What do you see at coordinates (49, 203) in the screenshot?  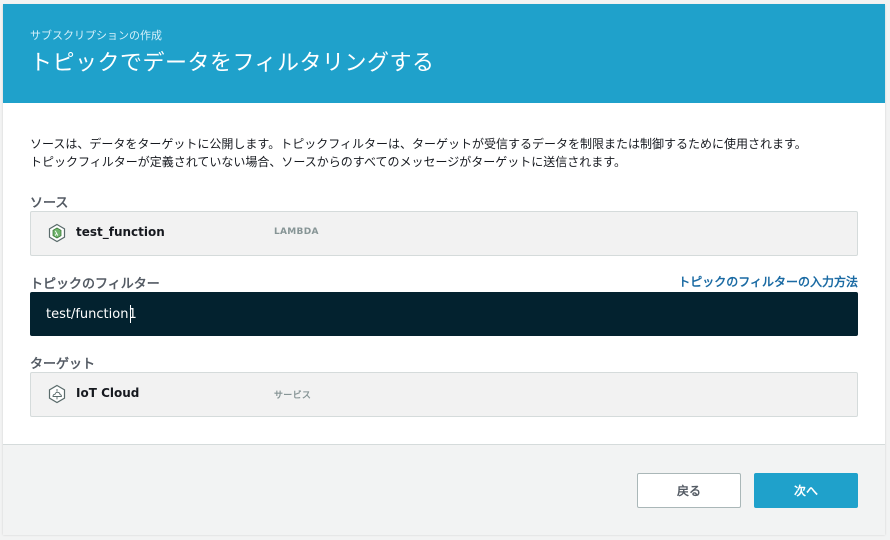 I see `source-label: ソース` at bounding box center [49, 203].